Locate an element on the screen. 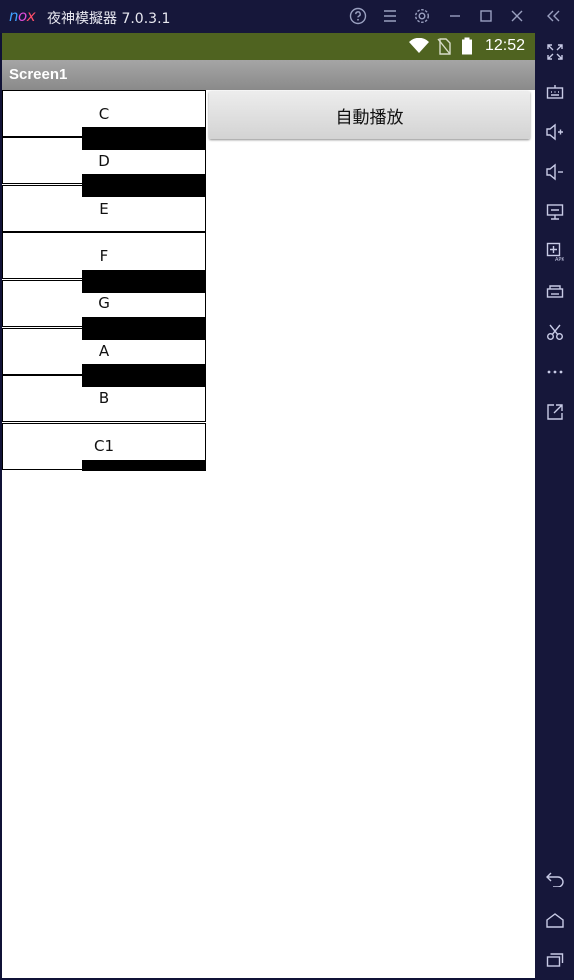 The width and height of the screenshot is (574, 980). auto-play-button: 自動播放 is located at coordinates (369, 115).